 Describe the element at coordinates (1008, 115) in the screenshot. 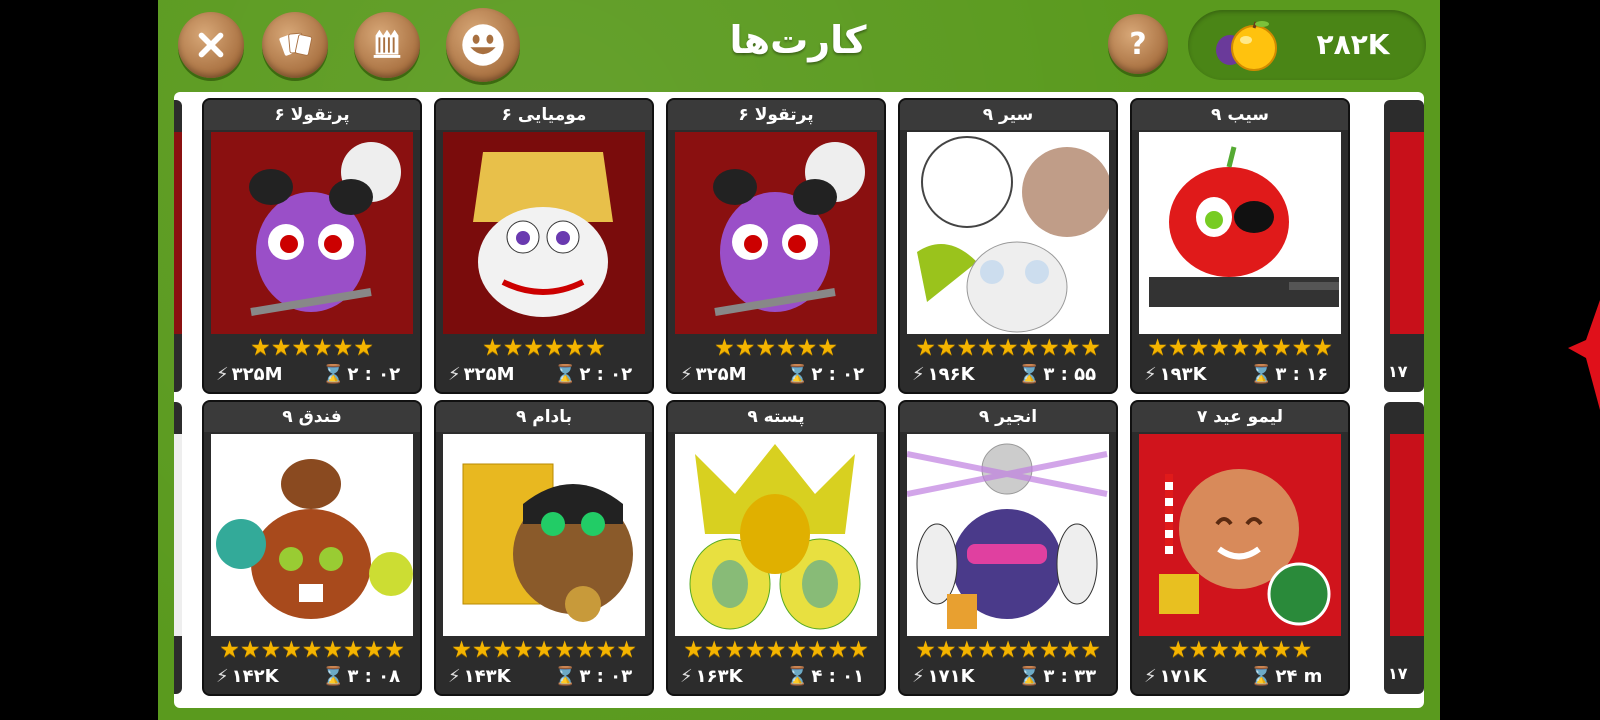

I see `card-title: سیر ۹` at that location.